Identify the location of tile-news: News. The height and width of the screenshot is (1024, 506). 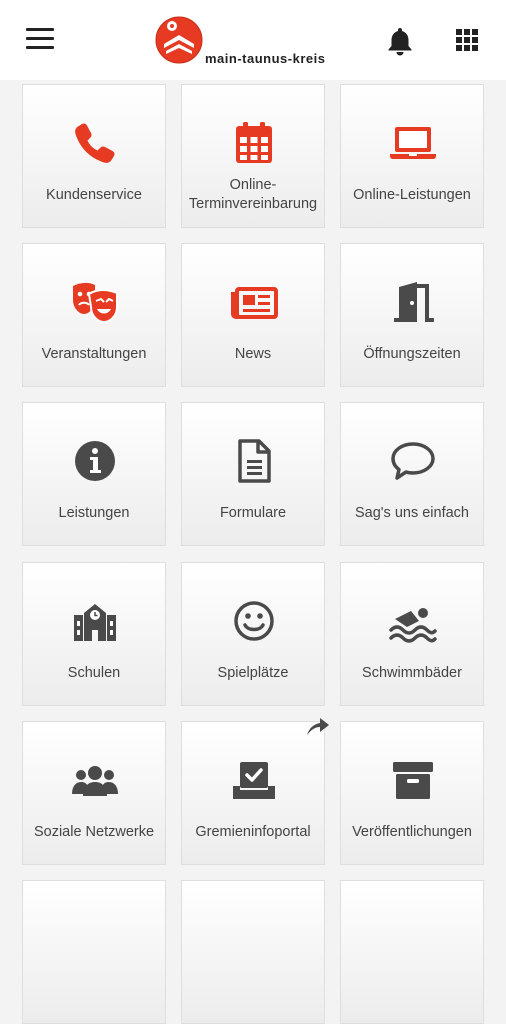
(253, 315).